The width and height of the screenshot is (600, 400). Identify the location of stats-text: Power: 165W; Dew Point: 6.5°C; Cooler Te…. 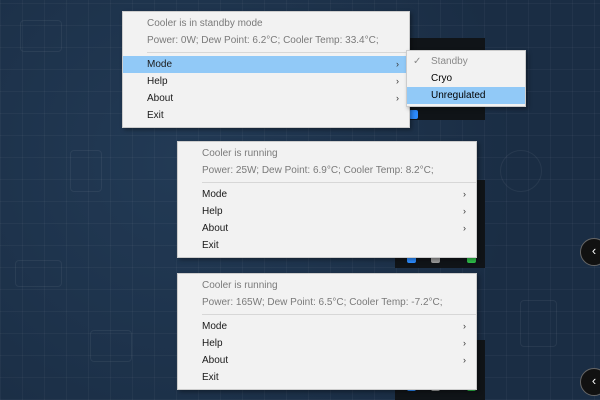
(322, 302).